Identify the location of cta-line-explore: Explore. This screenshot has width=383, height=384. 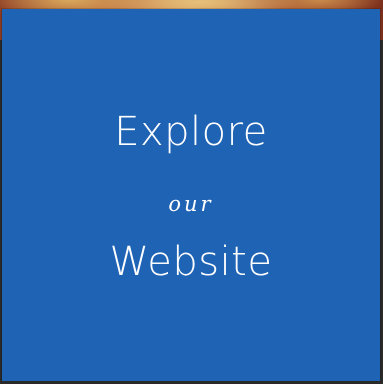
(191, 132).